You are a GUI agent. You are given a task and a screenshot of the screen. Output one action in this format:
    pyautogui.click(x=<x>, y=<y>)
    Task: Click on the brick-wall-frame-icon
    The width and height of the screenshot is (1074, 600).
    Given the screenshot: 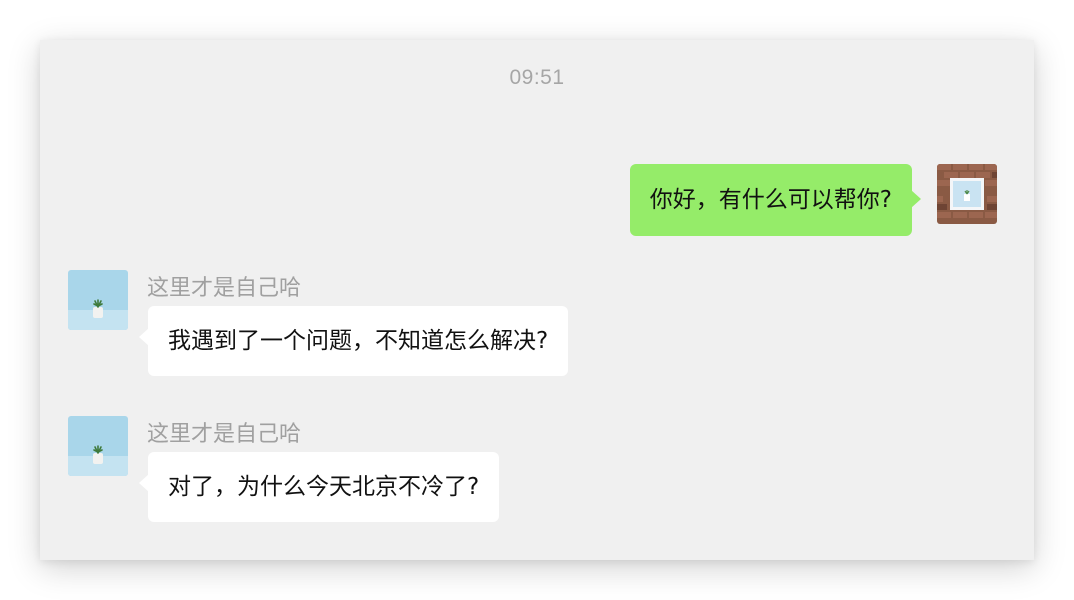 What is the action you would take?
    pyautogui.click(x=967, y=194)
    